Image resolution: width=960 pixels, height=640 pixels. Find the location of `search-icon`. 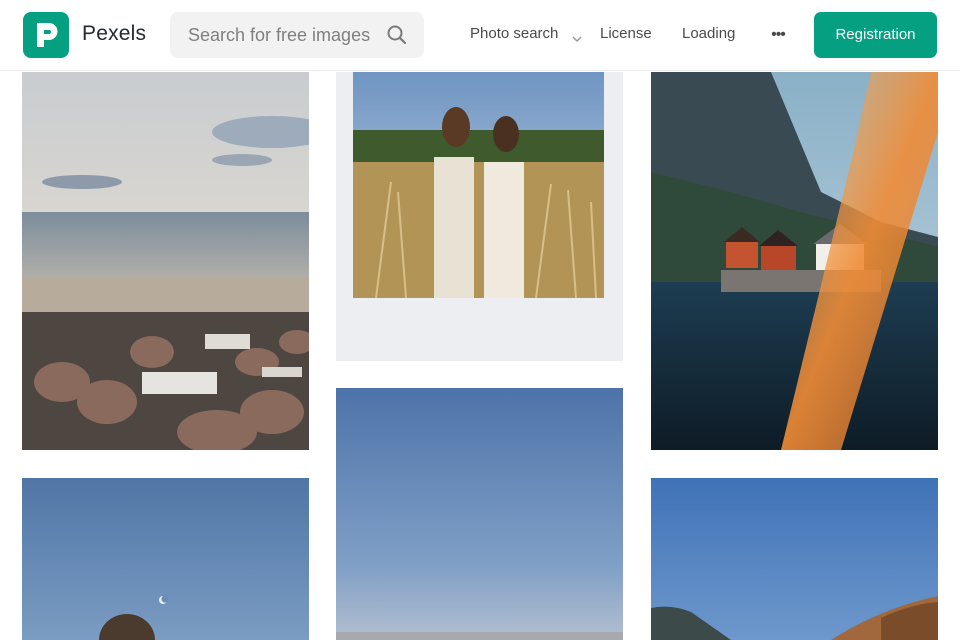

search-icon is located at coordinates (397, 35).